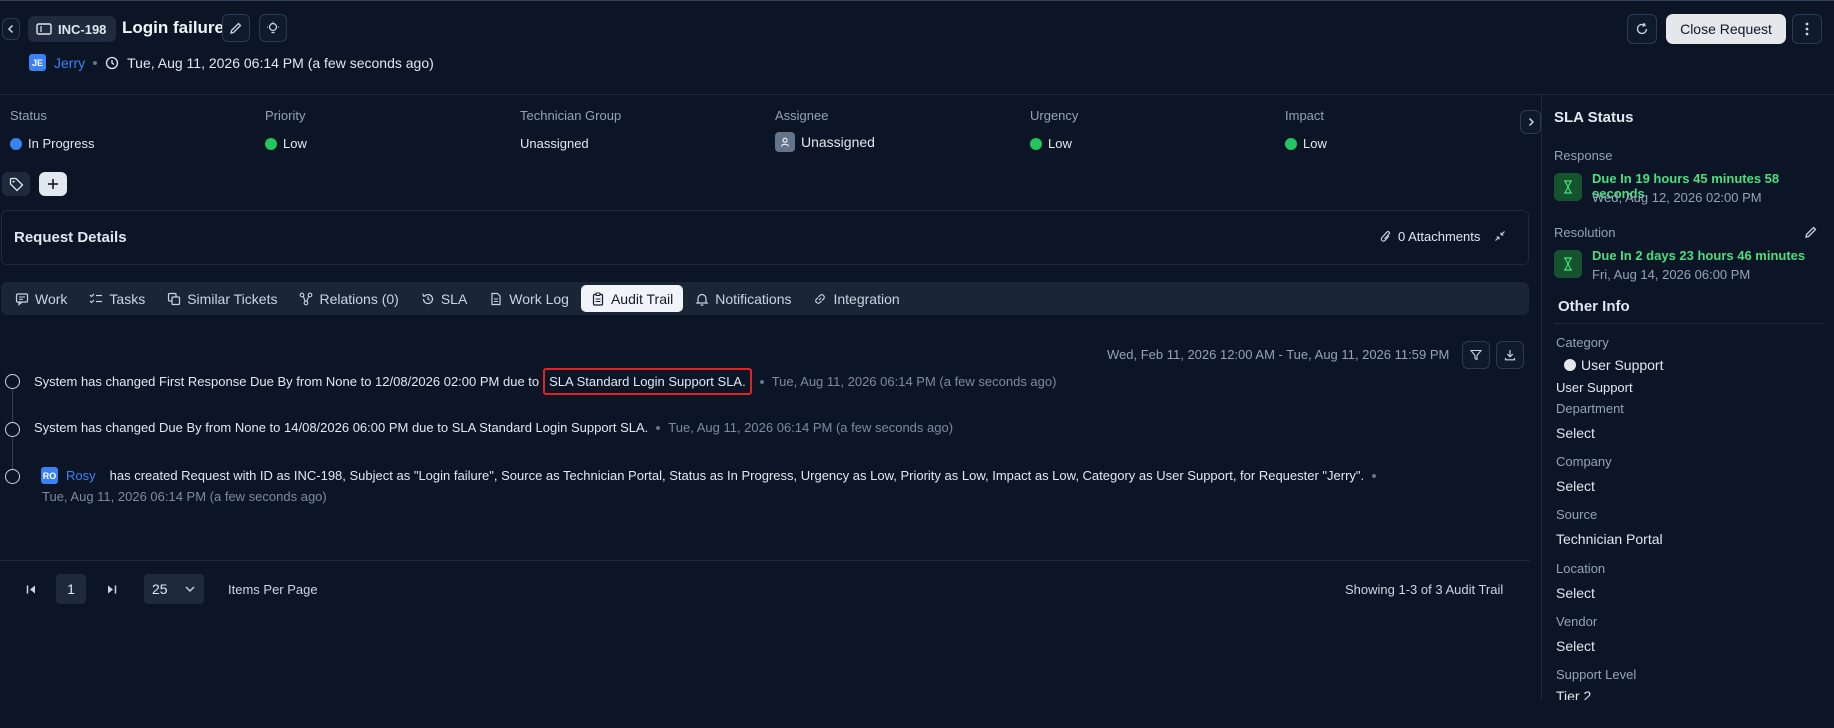 The image size is (1834, 728). What do you see at coordinates (529, 298) in the screenshot?
I see `tab-work-log: Work Log` at bounding box center [529, 298].